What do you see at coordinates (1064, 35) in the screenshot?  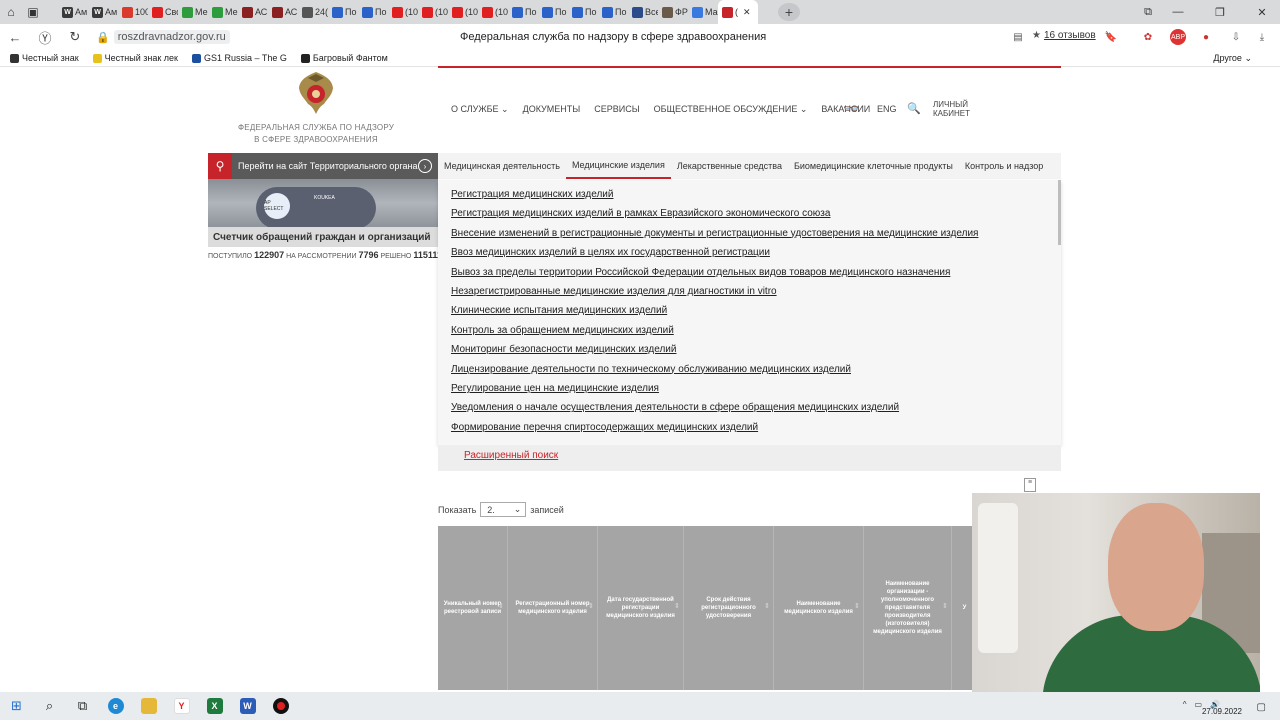 I see `reviews-button: ★ 16 отзывов` at bounding box center [1064, 35].